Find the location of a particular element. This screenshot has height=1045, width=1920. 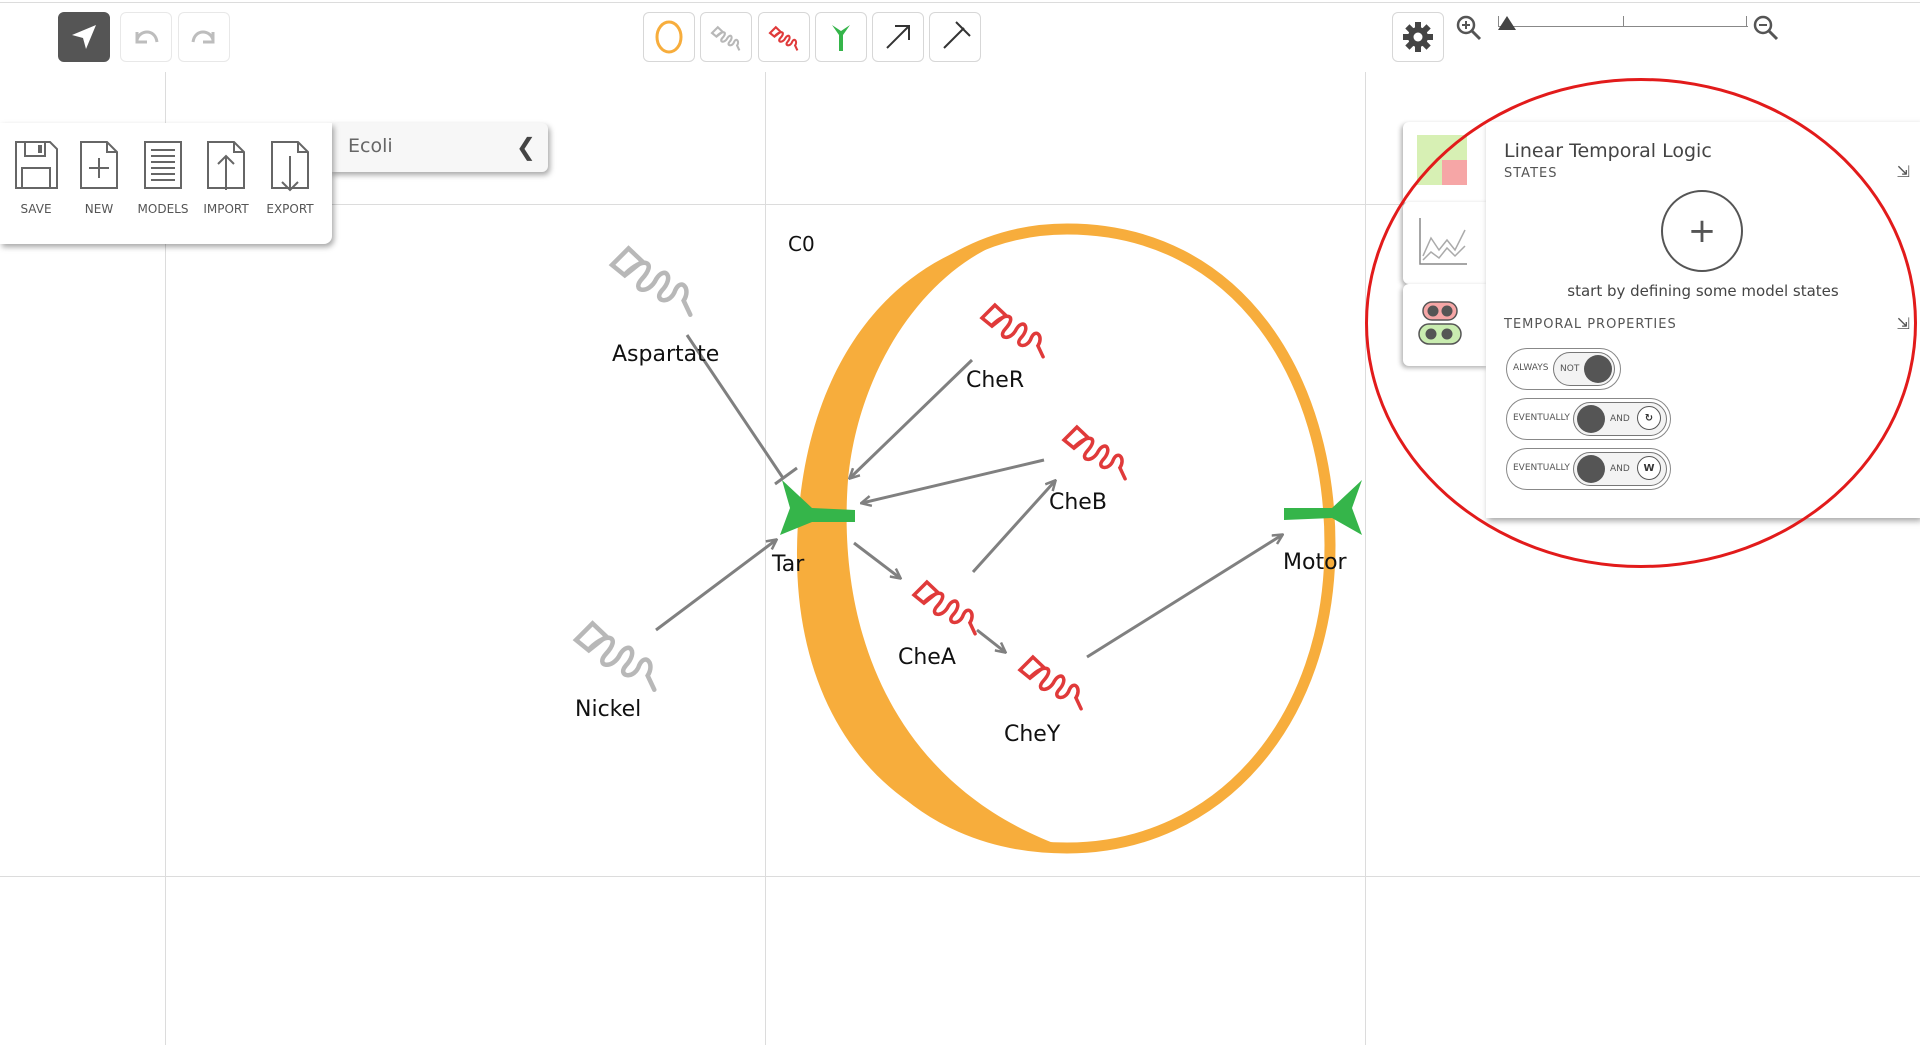

activator-tool-button is located at coordinates (898, 37).